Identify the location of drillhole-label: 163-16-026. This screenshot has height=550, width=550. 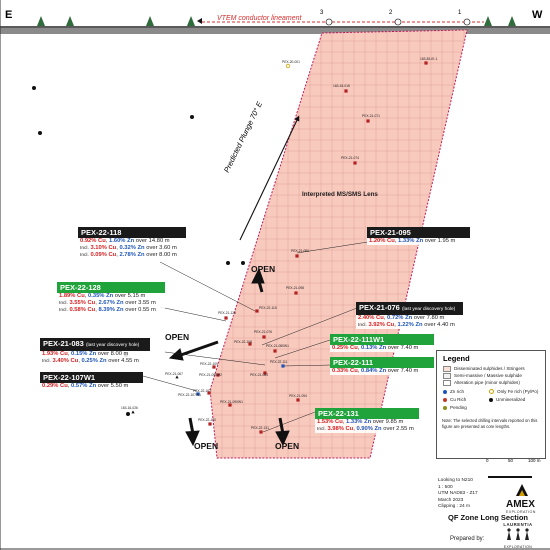
(129, 408).